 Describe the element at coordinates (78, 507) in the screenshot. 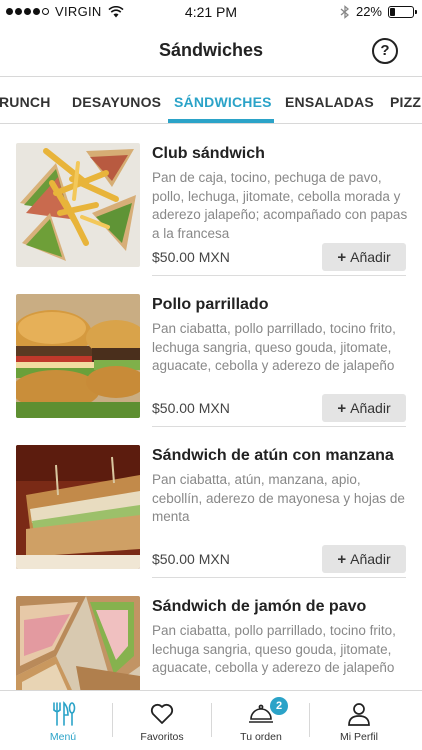

I see `tuna-apple-sandwich-photo` at that location.